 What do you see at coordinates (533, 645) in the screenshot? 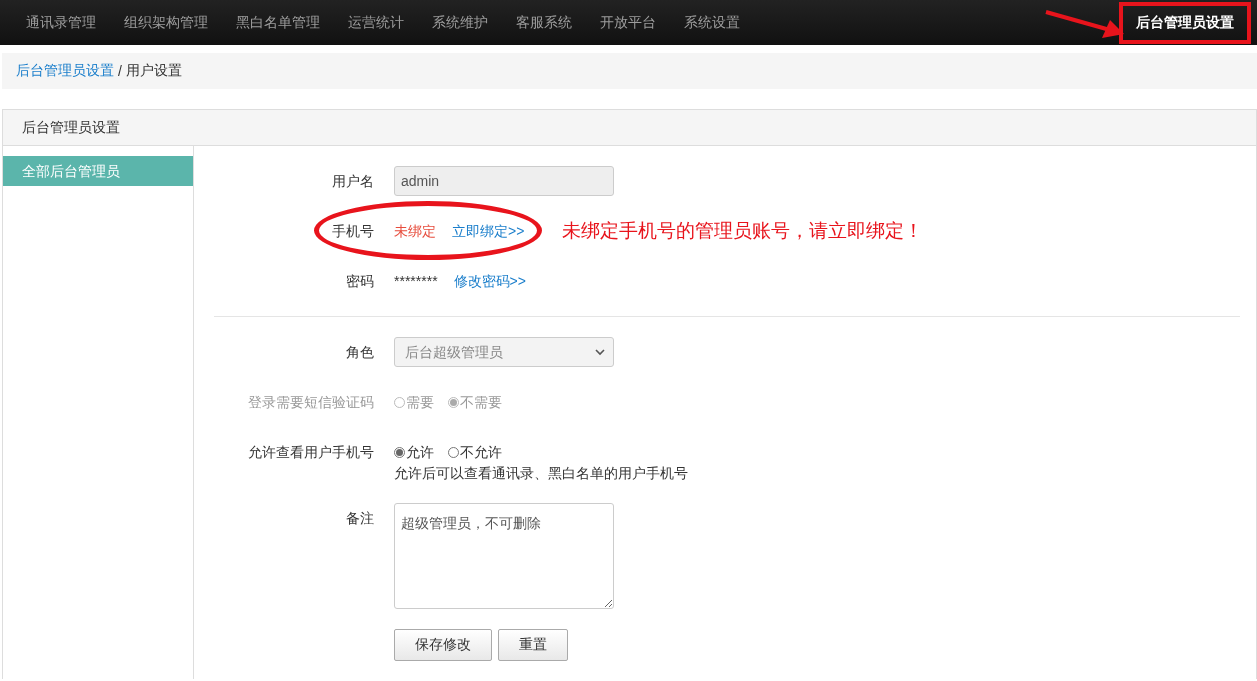
I see `reset-button: 重置` at bounding box center [533, 645].